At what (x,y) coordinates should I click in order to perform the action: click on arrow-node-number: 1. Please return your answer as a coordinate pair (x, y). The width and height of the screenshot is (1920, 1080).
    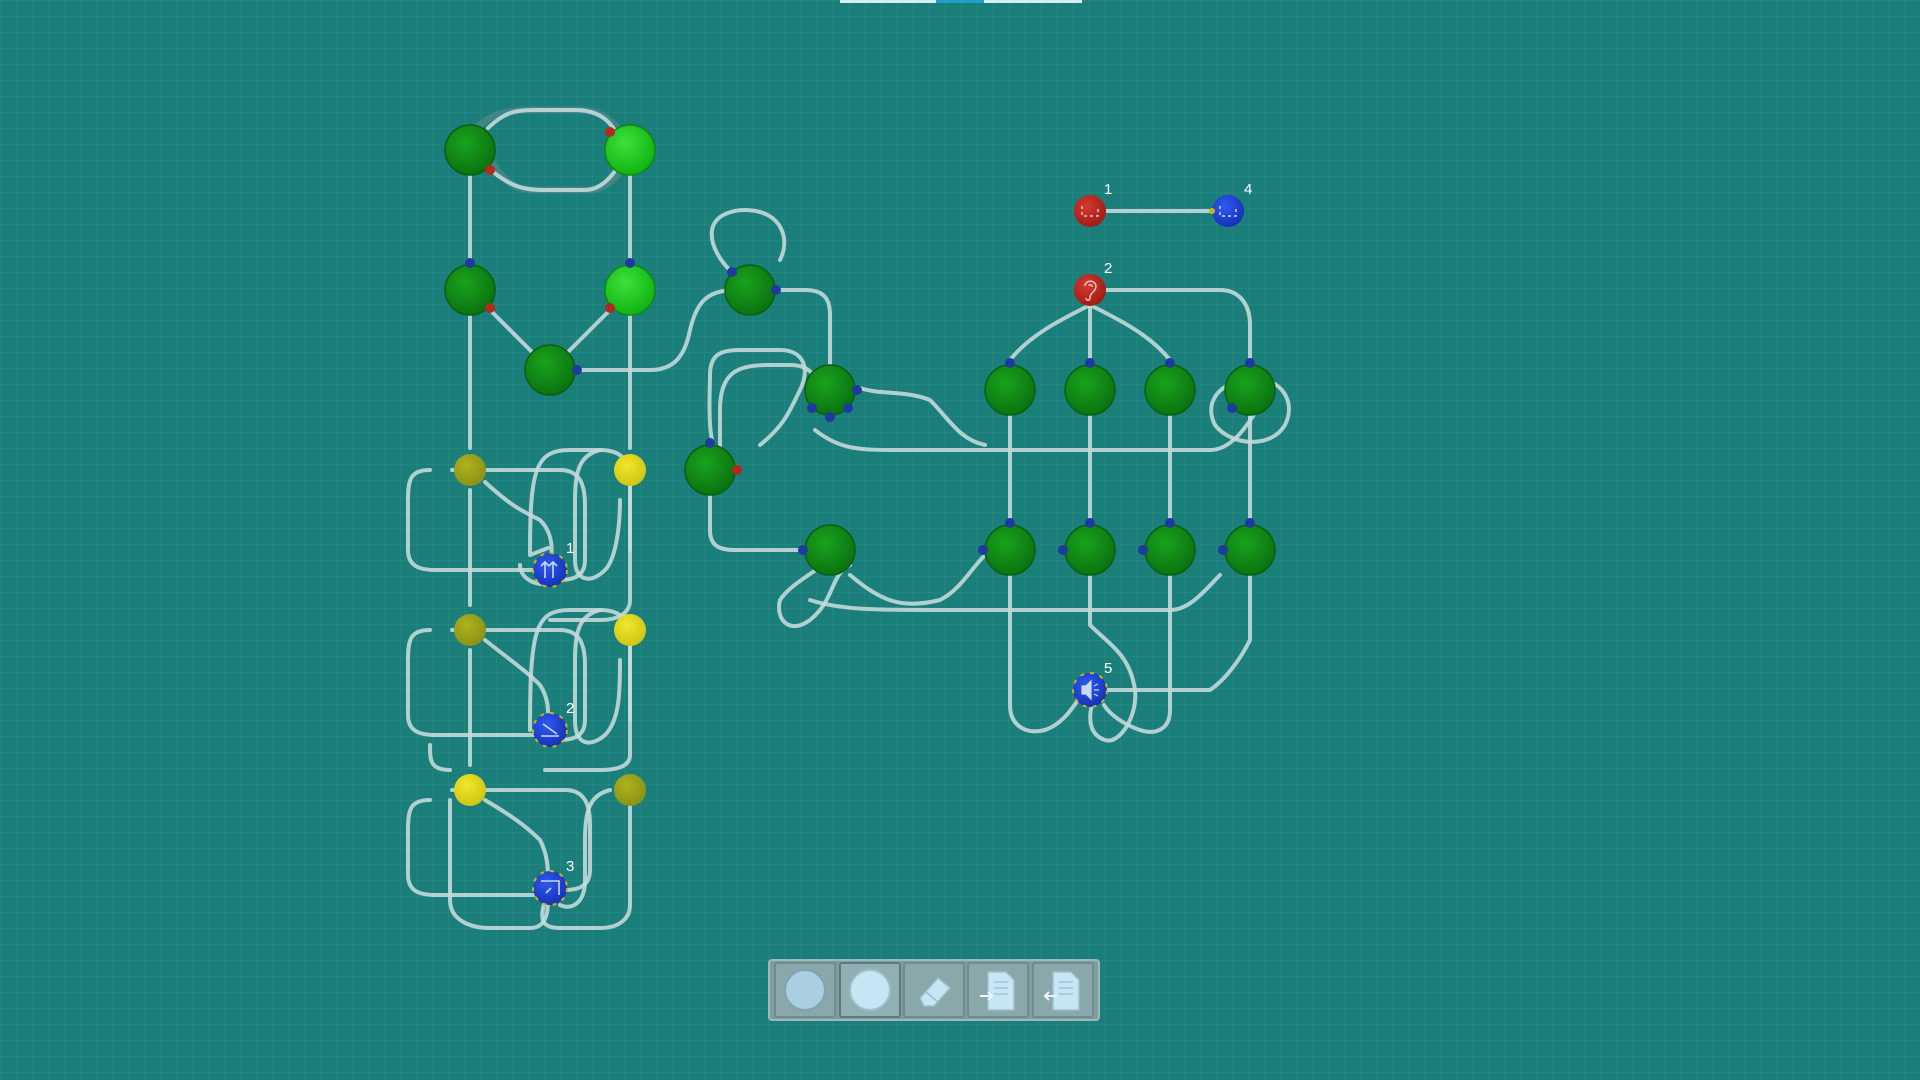
    Looking at the image, I should click on (570, 548).